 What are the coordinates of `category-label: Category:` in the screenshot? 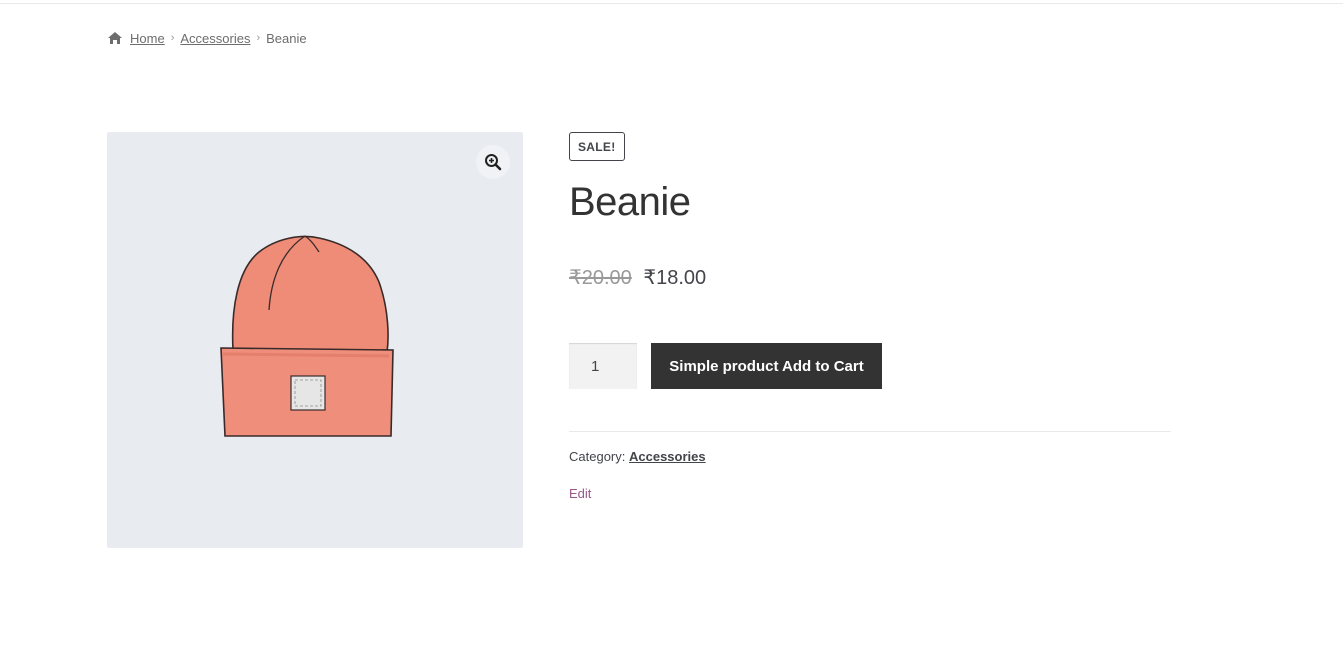 It's located at (597, 456).